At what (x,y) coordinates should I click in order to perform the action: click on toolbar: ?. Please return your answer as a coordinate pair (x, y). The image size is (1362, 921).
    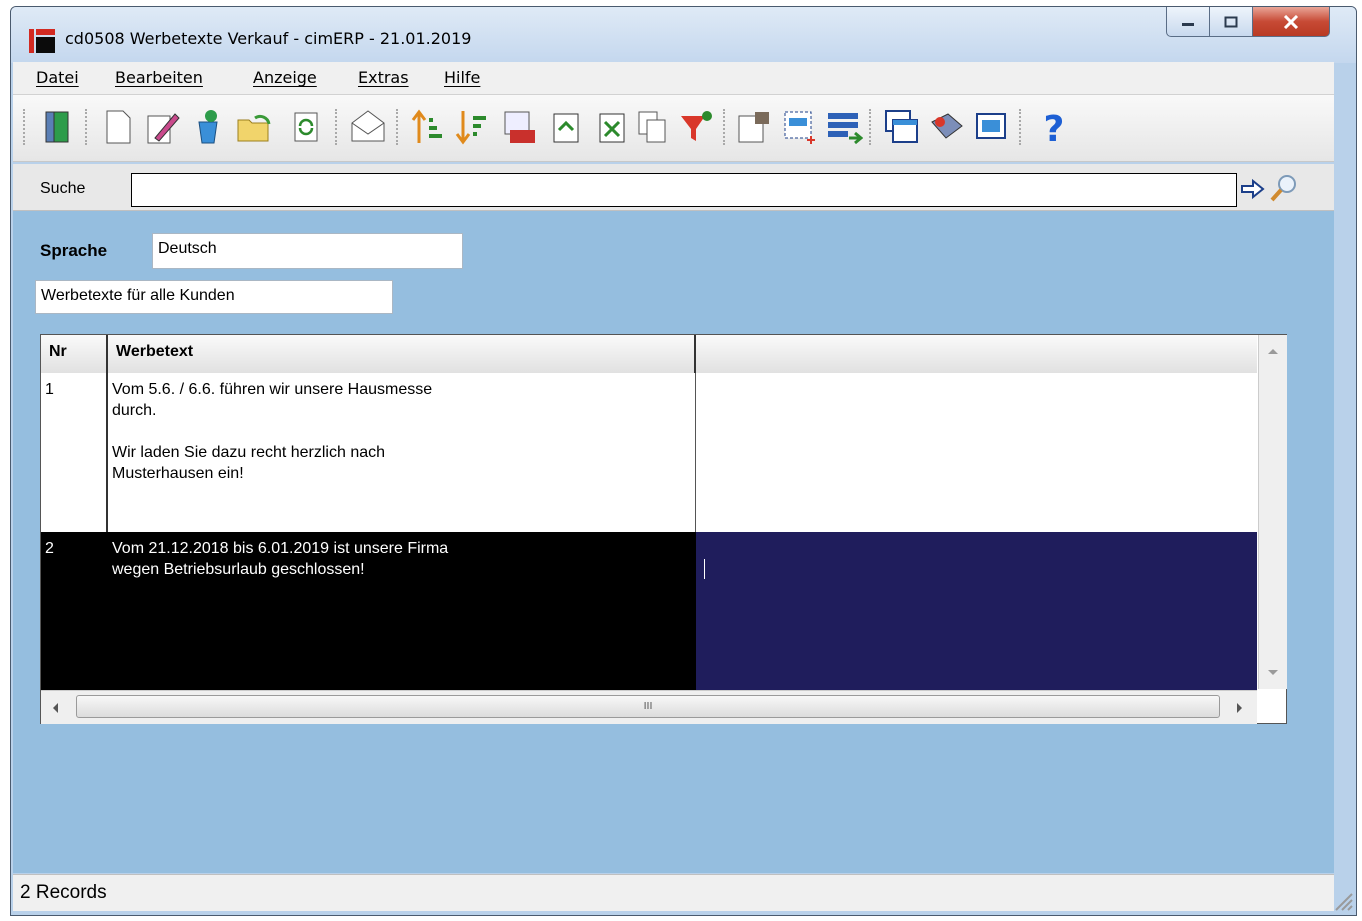
    Looking at the image, I should click on (673, 128).